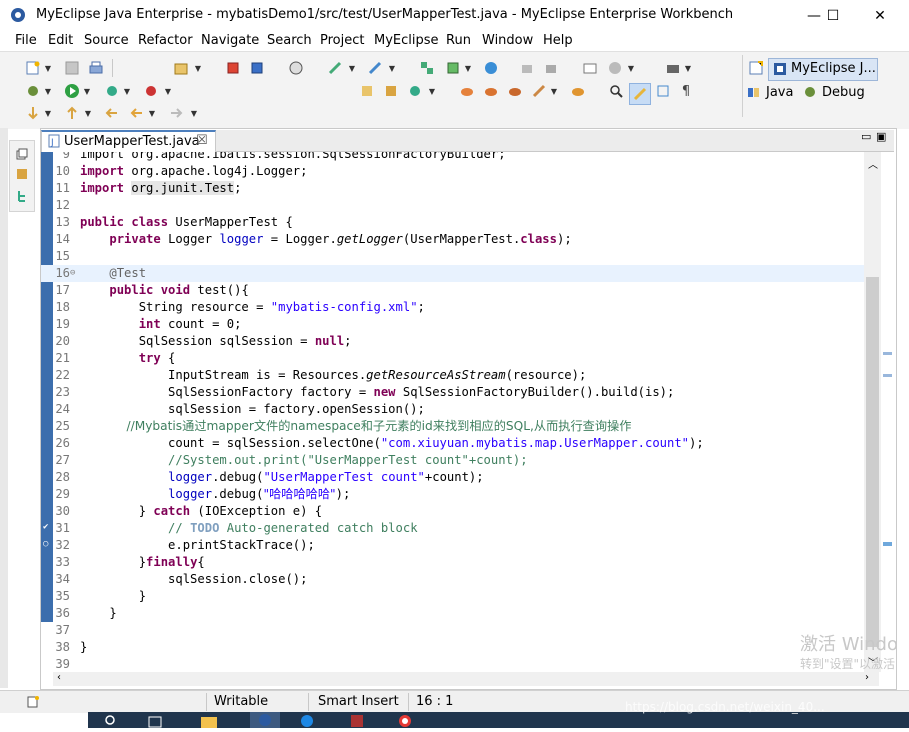 The width and height of the screenshot is (909, 732). What do you see at coordinates (352, 68) in the screenshot?
I see `server-dropdown-icon: ▼` at bounding box center [352, 68].